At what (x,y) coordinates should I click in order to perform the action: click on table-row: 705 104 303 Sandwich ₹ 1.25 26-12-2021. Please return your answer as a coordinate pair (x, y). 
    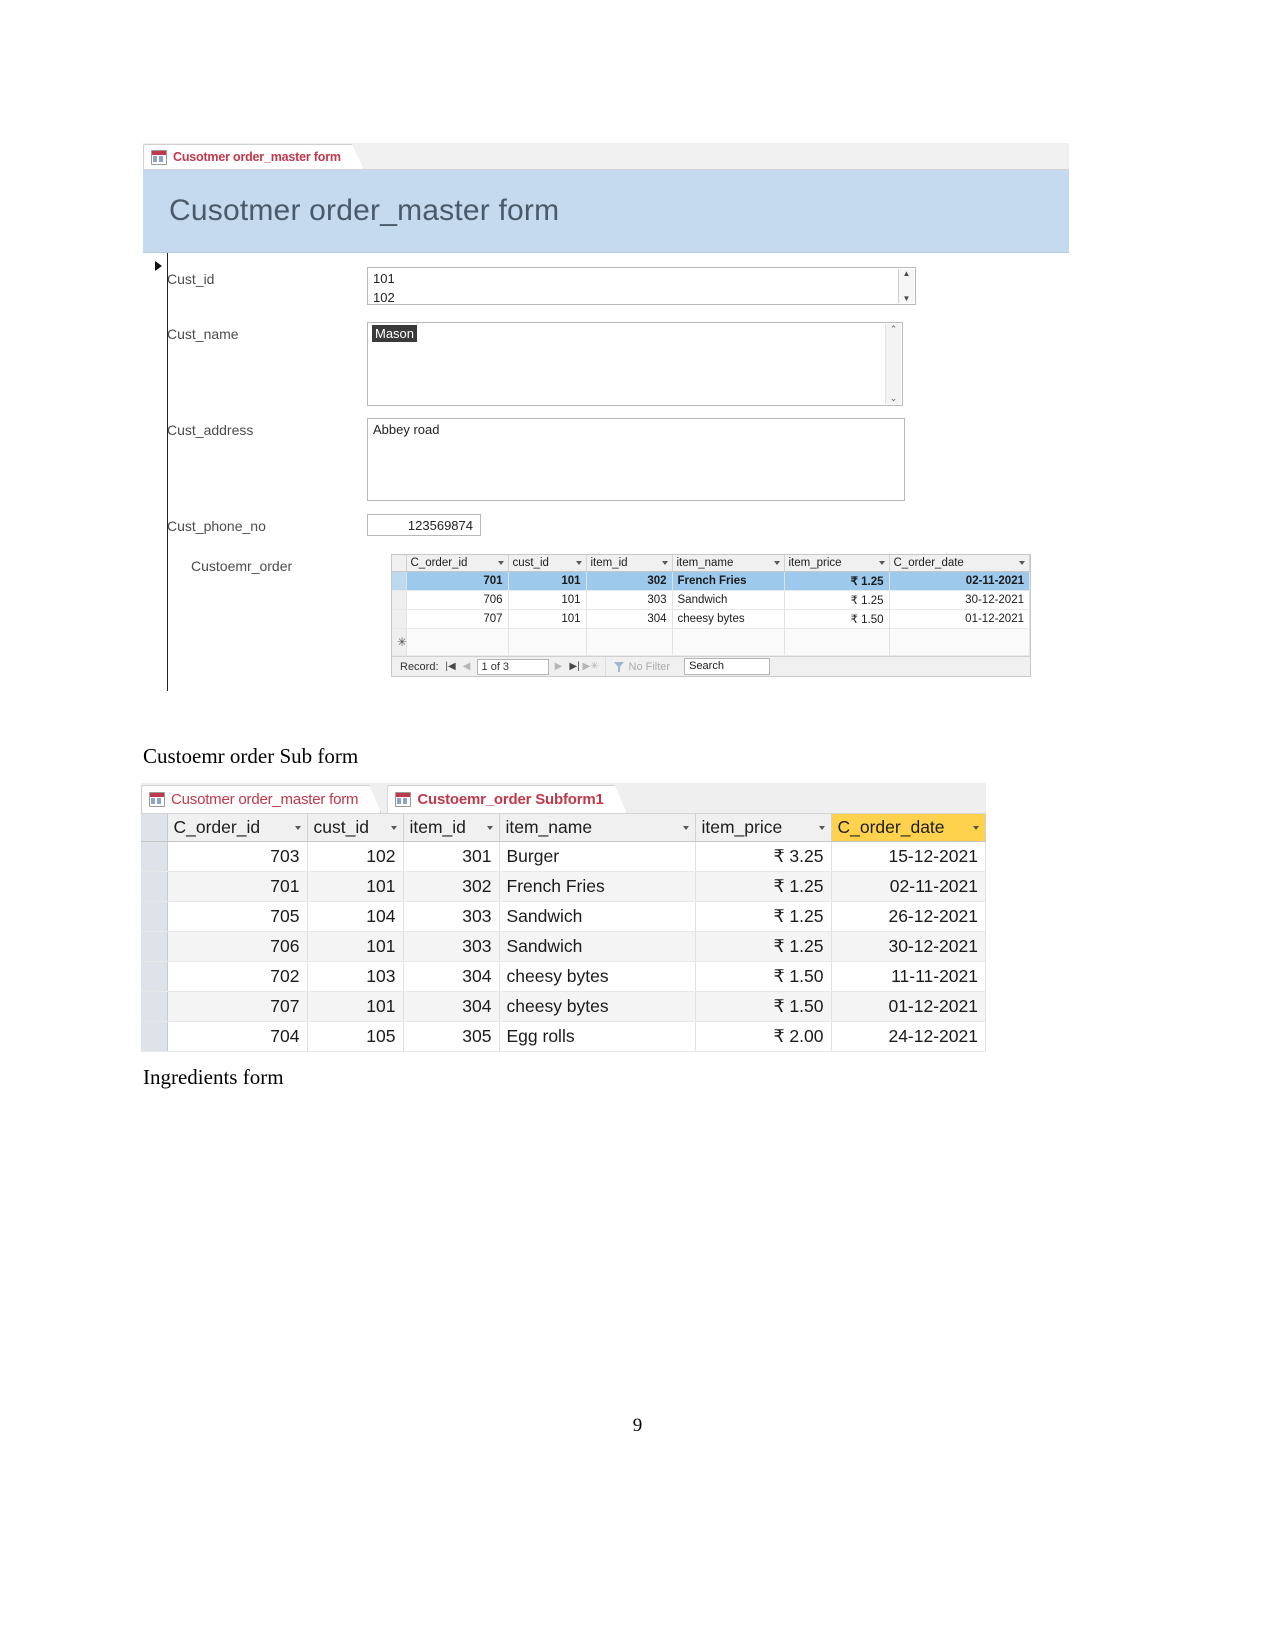
    Looking at the image, I should click on (563, 916).